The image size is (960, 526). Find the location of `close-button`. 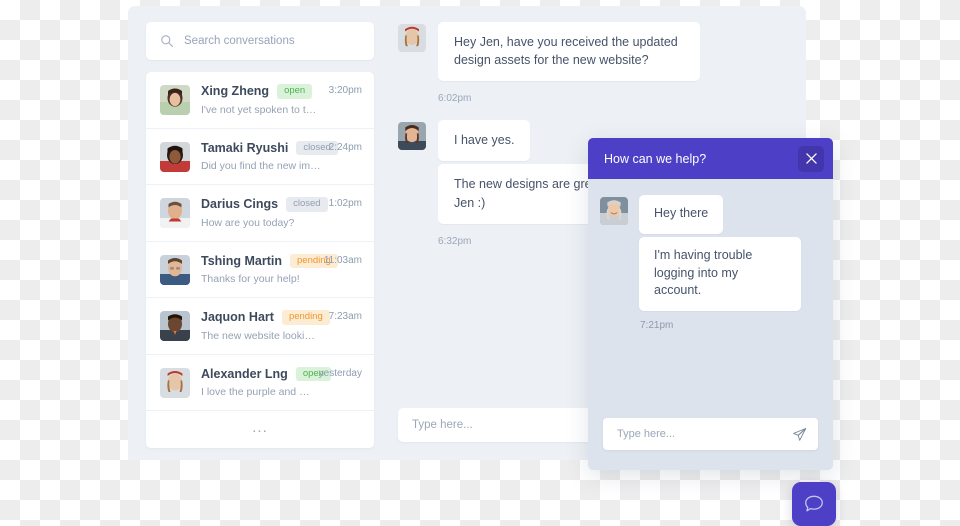

close-button is located at coordinates (811, 158).